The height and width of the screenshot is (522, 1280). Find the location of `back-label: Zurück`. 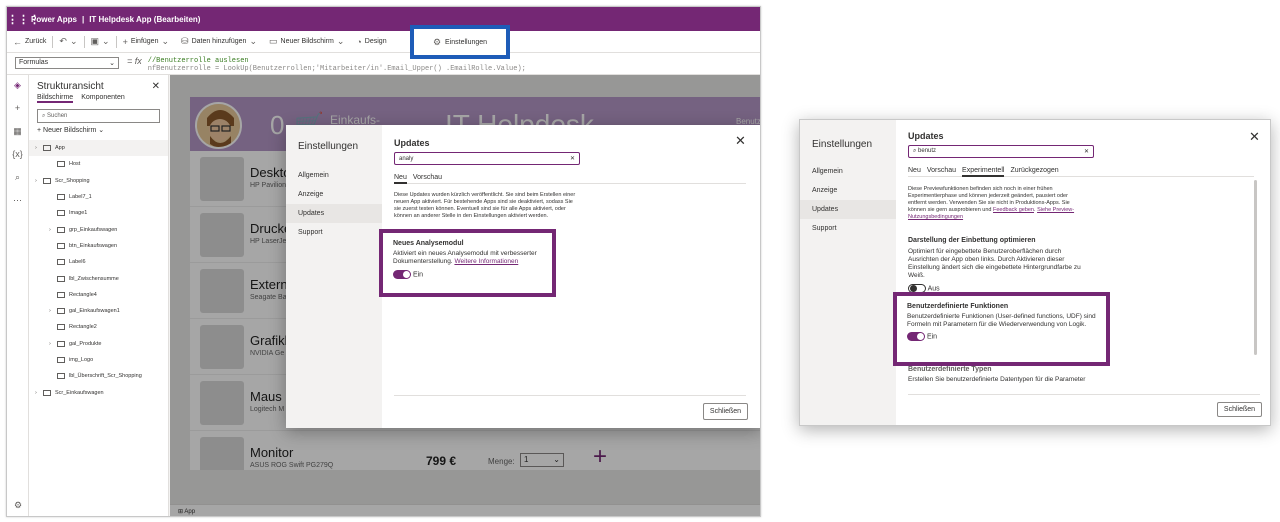

back-label: Zurück is located at coordinates (36, 41).